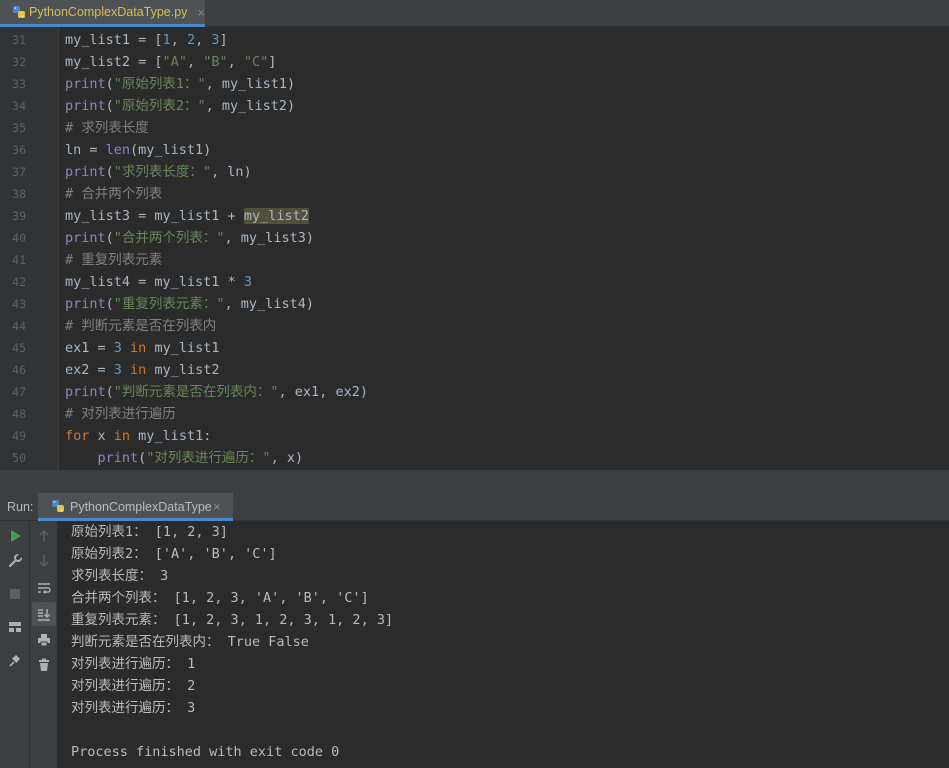 The height and width of the screenshot is (768, 949). What do you see at coordinates (158, 172) in the screenshot?
I see `code-text: print("求列表长度：", ln)` at bounding box center [158, 172].